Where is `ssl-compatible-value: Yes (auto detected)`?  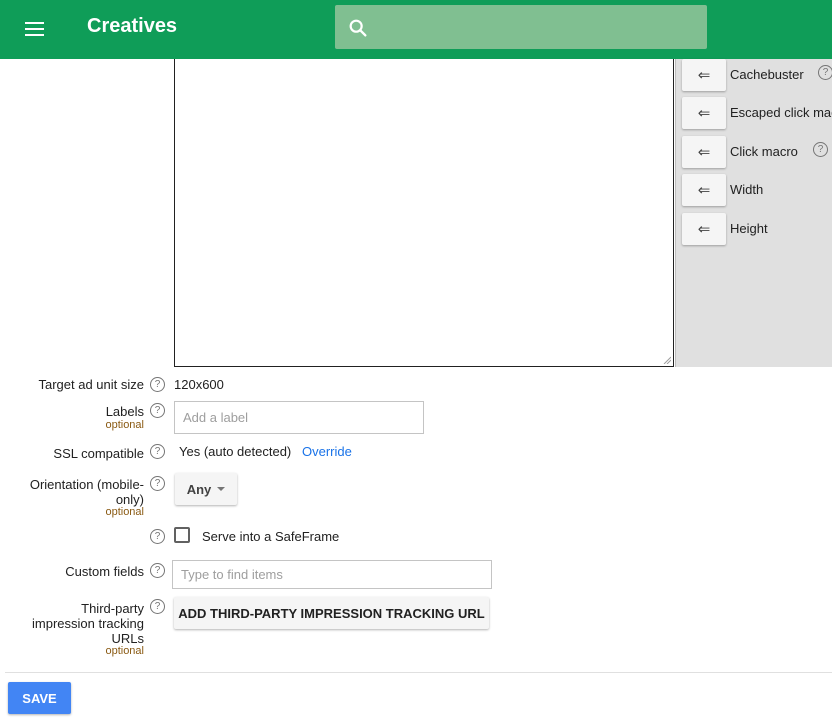 ssl-compatible-value: Yes (auto detected) is located at coordinates (235, 451).